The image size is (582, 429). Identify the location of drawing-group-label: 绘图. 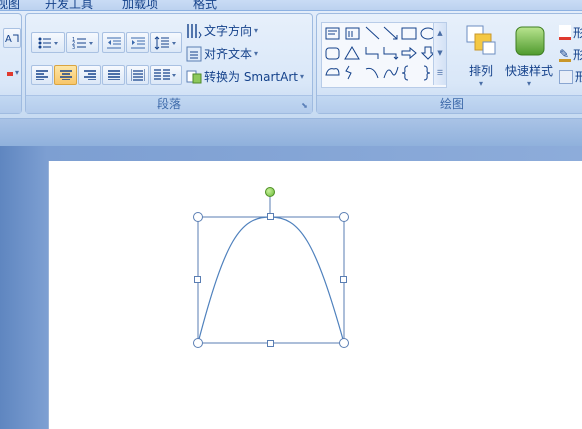
(449, 104).